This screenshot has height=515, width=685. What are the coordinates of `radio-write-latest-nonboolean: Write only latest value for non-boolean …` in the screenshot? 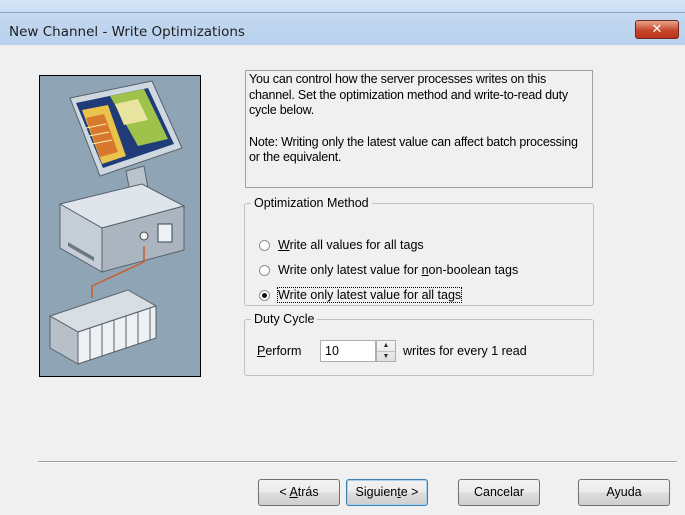 It's located at (388, 270).